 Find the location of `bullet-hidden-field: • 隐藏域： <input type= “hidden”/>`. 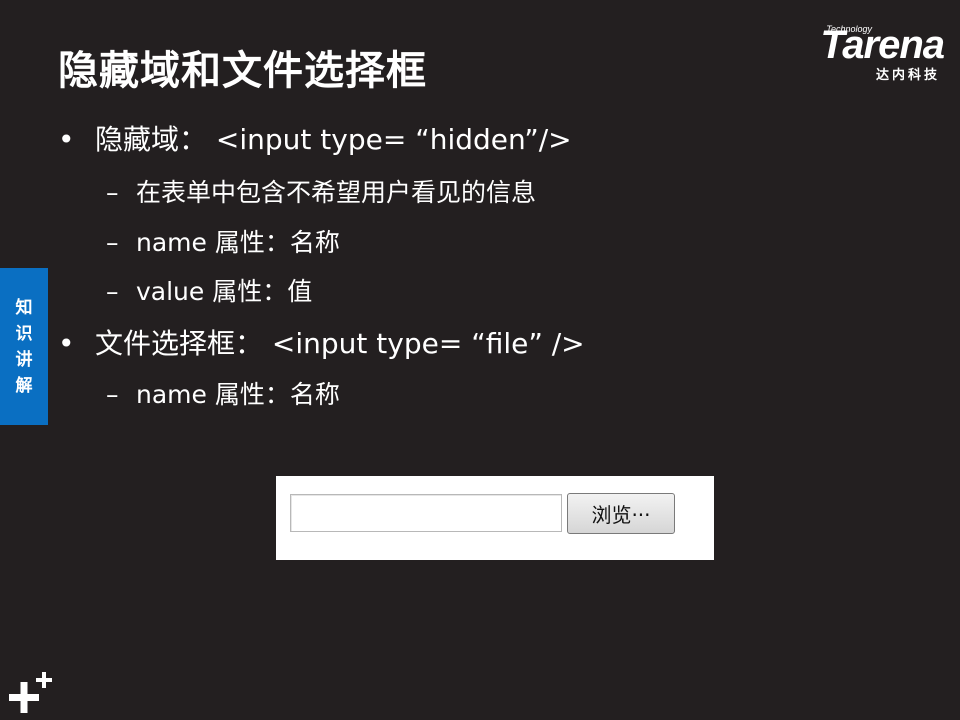

bullet-hidden-field: • 隐藏域： <input type= “hidden”/> is located at coordinates (315, 138).